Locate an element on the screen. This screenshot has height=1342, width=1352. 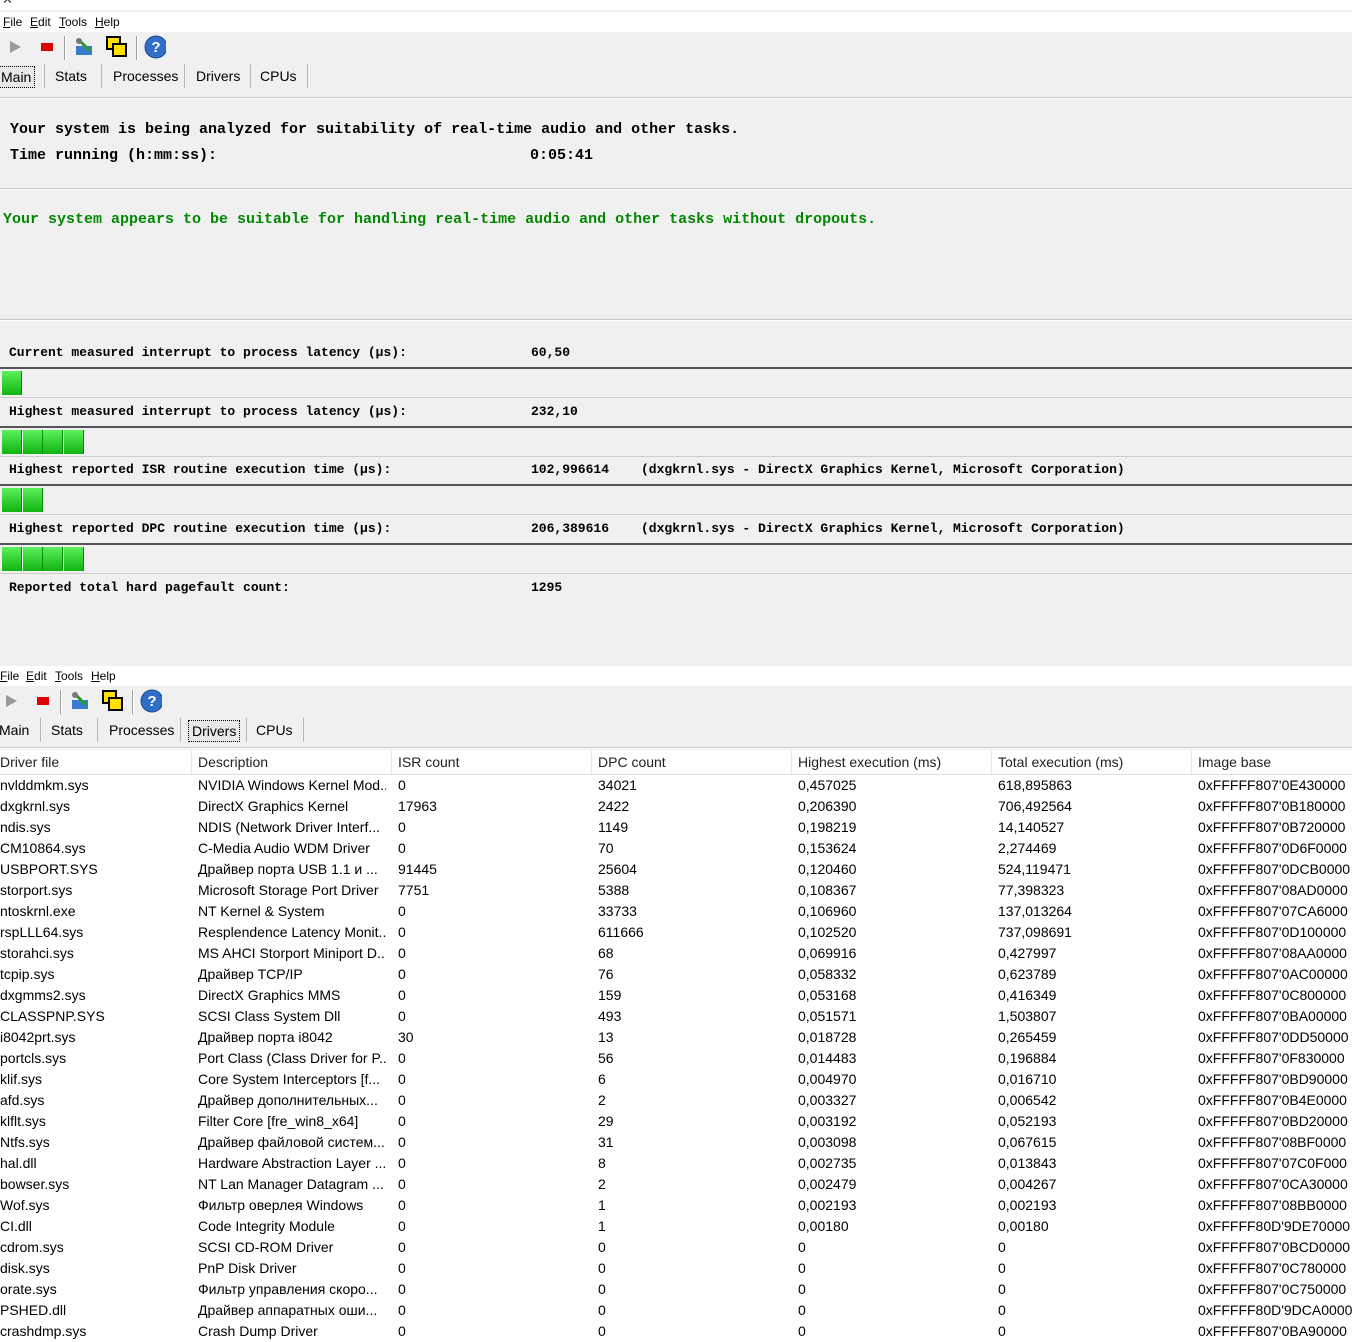
highest-execution-cell: 0,206390 is located at coordinates (827, 806).